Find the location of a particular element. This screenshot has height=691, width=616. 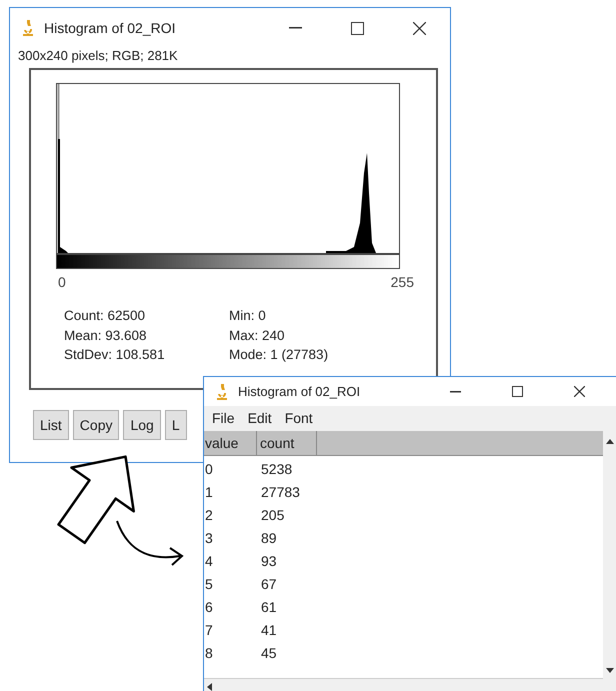

toolbar-button: L is located at coordinates (175, 425).